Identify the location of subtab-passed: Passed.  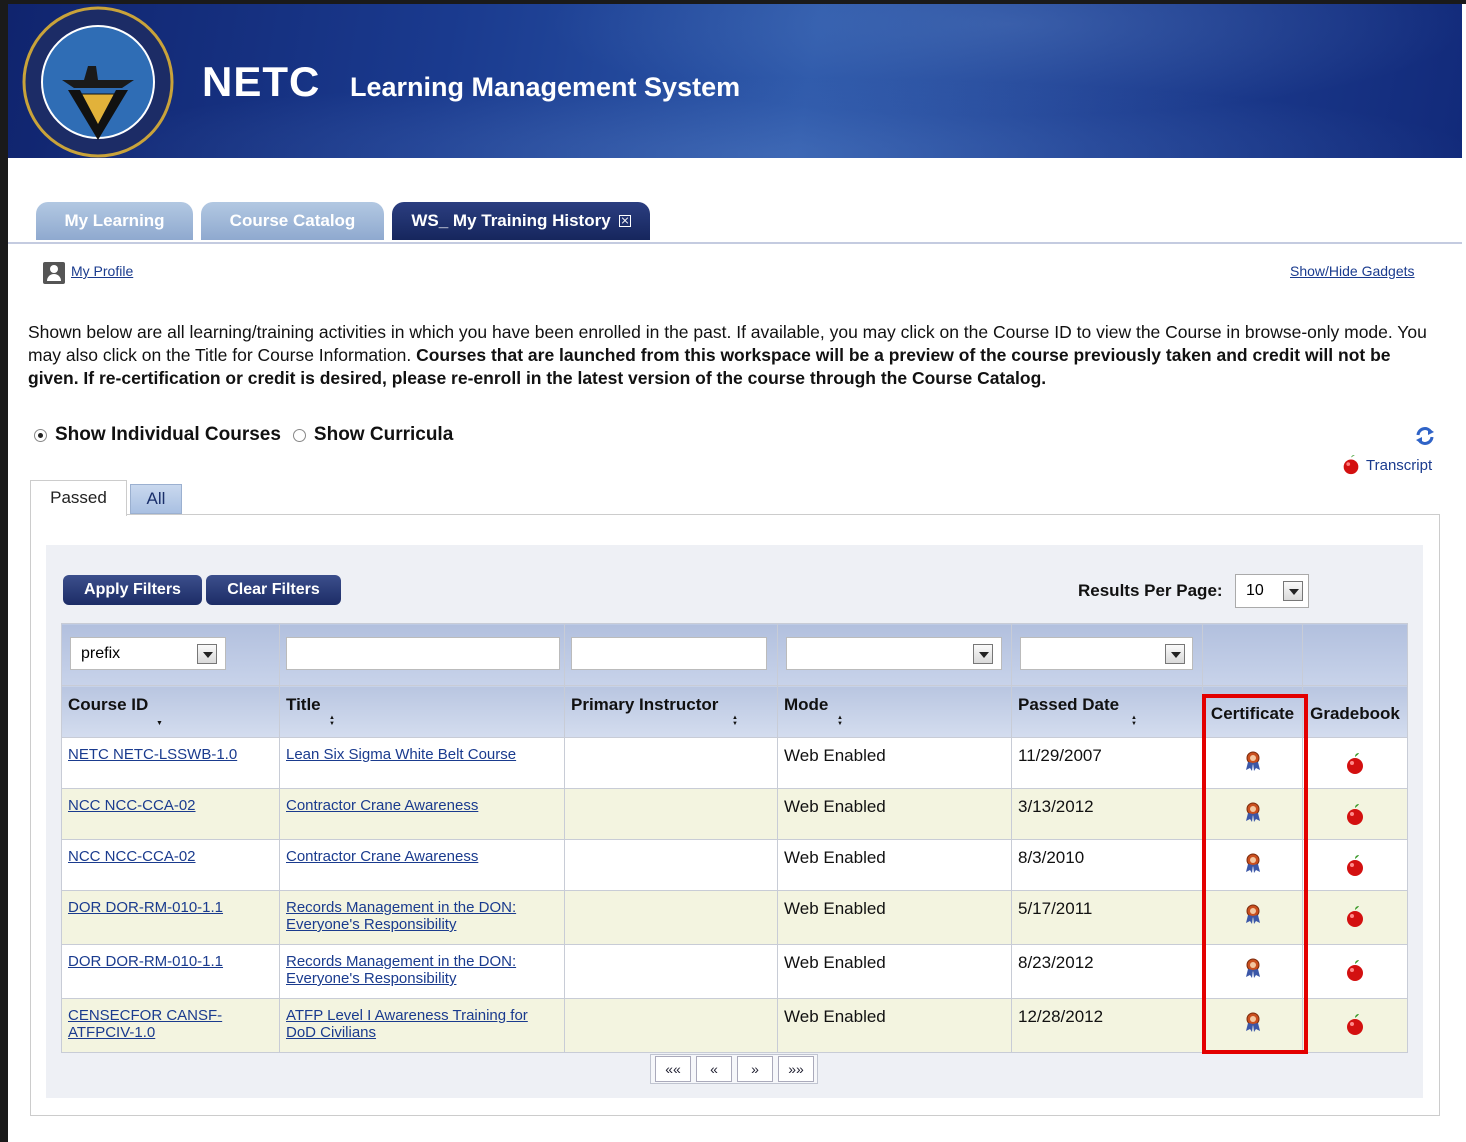
(78, 498).